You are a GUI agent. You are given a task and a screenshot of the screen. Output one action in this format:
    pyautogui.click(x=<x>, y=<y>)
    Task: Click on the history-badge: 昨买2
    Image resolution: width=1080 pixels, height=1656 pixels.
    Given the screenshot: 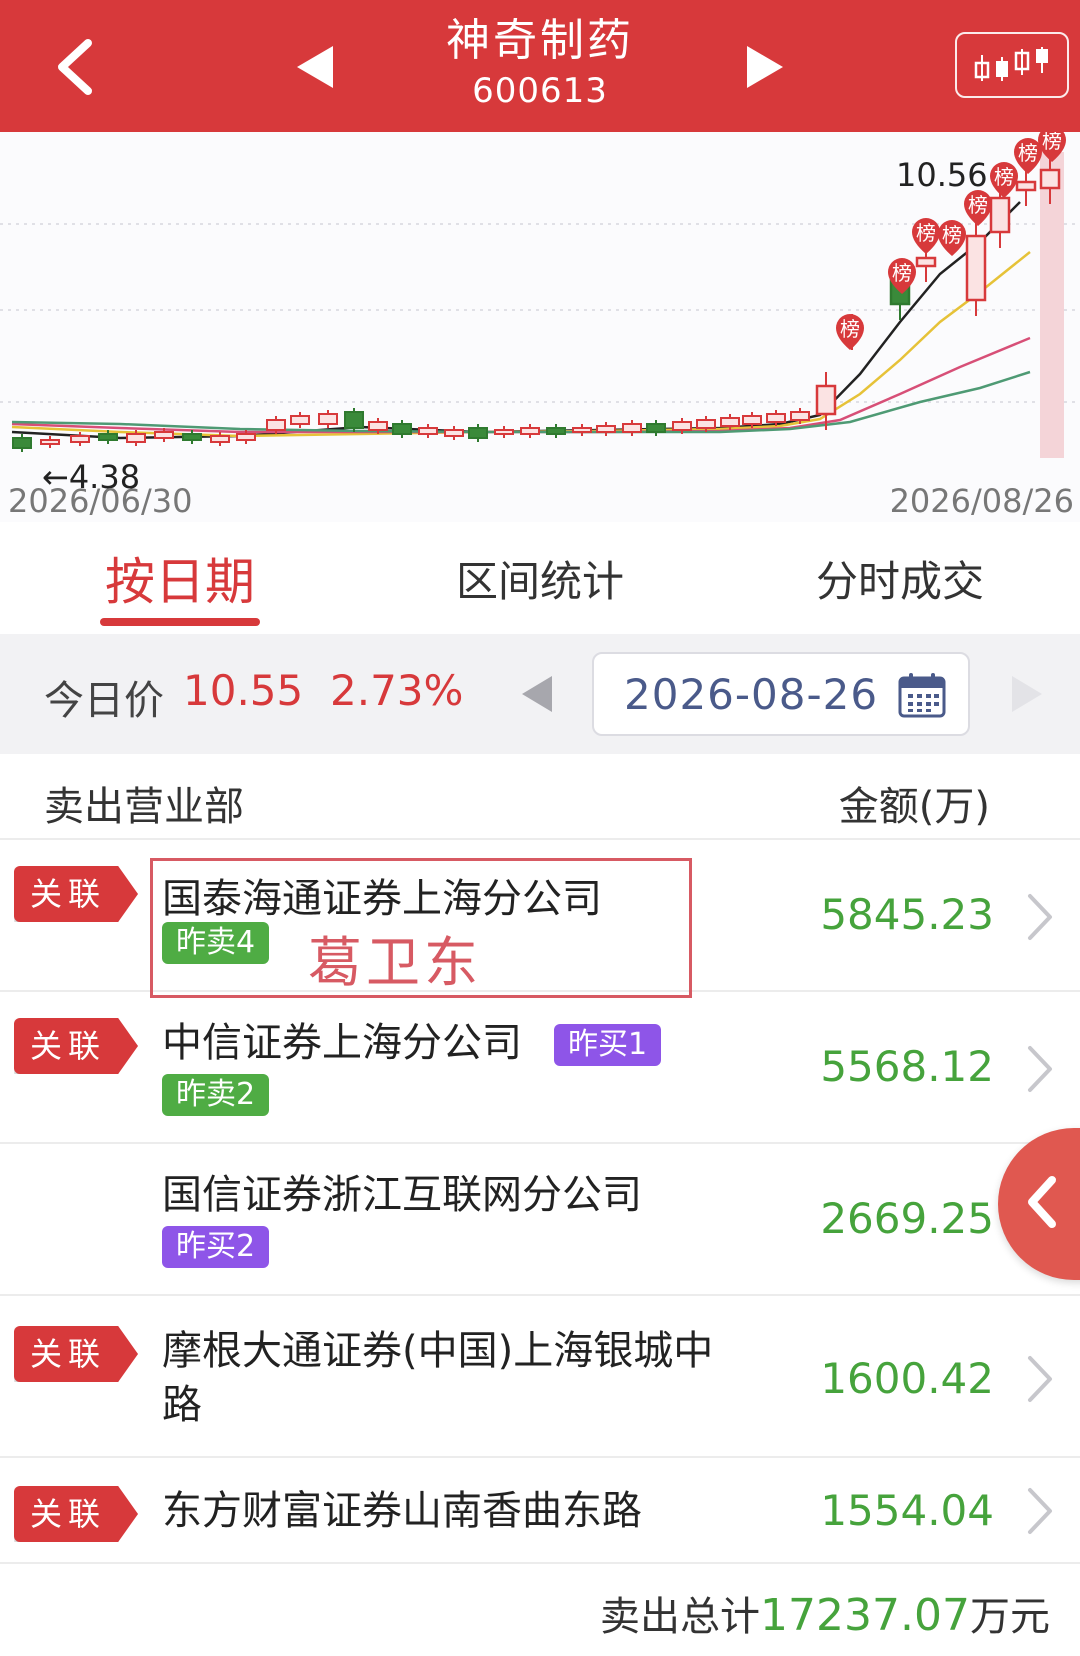 What is the action you would take?
    pyautogui.click(x=216, y=1247)
    